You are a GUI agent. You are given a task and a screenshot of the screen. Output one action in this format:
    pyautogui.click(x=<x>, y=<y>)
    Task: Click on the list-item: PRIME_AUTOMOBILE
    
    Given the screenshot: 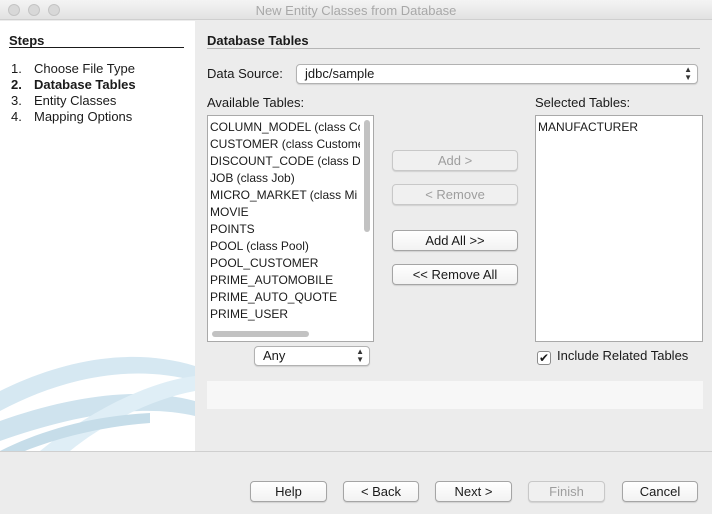 What is the action you would take?
    pyautogui.click(x=284, y=280)
    